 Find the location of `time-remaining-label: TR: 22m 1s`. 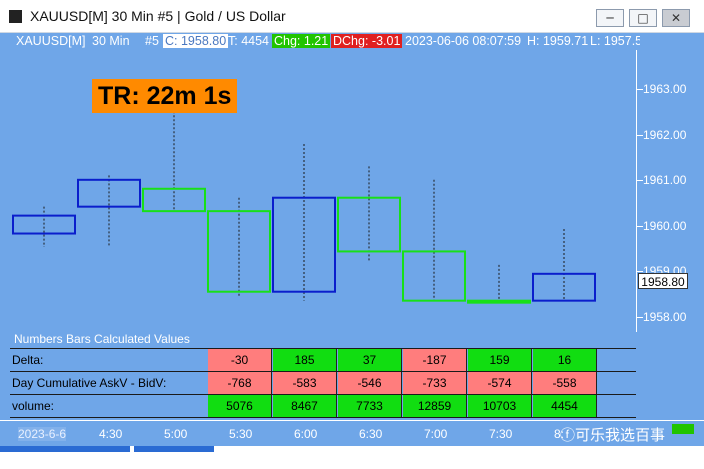

time-remaining-label: TR: 22m 1s is located at coordinates (165, 96).